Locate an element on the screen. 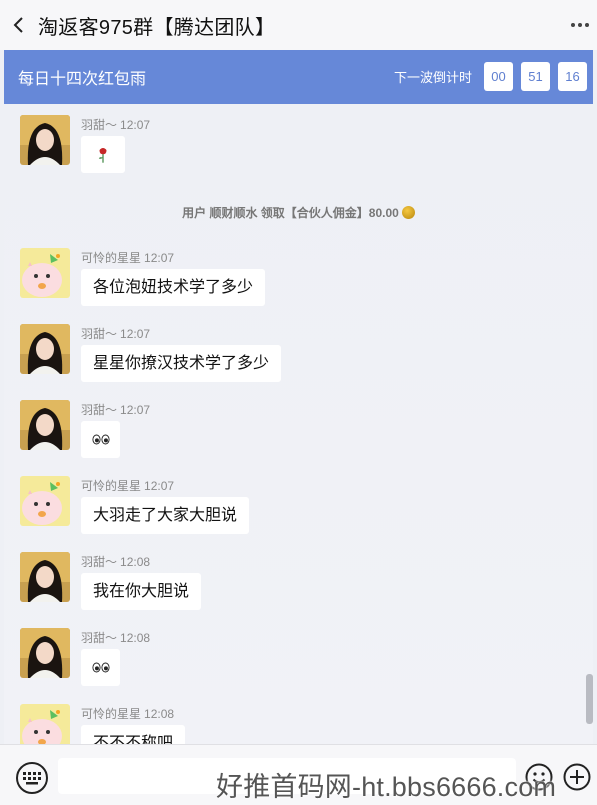  message-meta: 可怜的星星 12:08 is located at coordinates (127, 713).